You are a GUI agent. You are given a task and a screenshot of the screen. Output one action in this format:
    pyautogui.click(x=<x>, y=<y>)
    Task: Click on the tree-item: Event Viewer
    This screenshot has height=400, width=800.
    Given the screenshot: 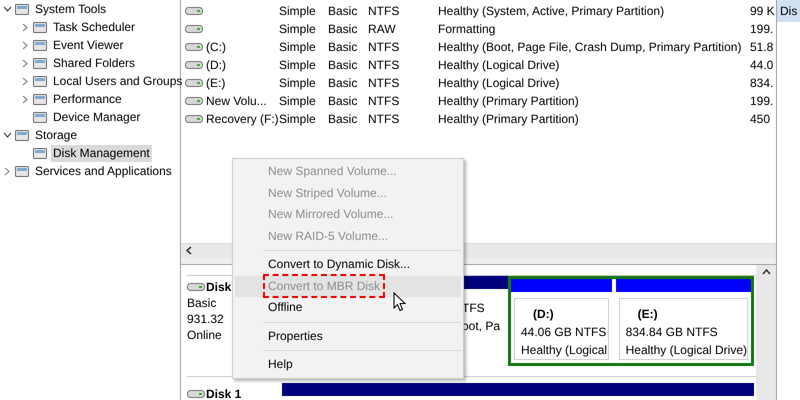 What is the action you would take?
    pyautogui.click(x=88, y=45)
    